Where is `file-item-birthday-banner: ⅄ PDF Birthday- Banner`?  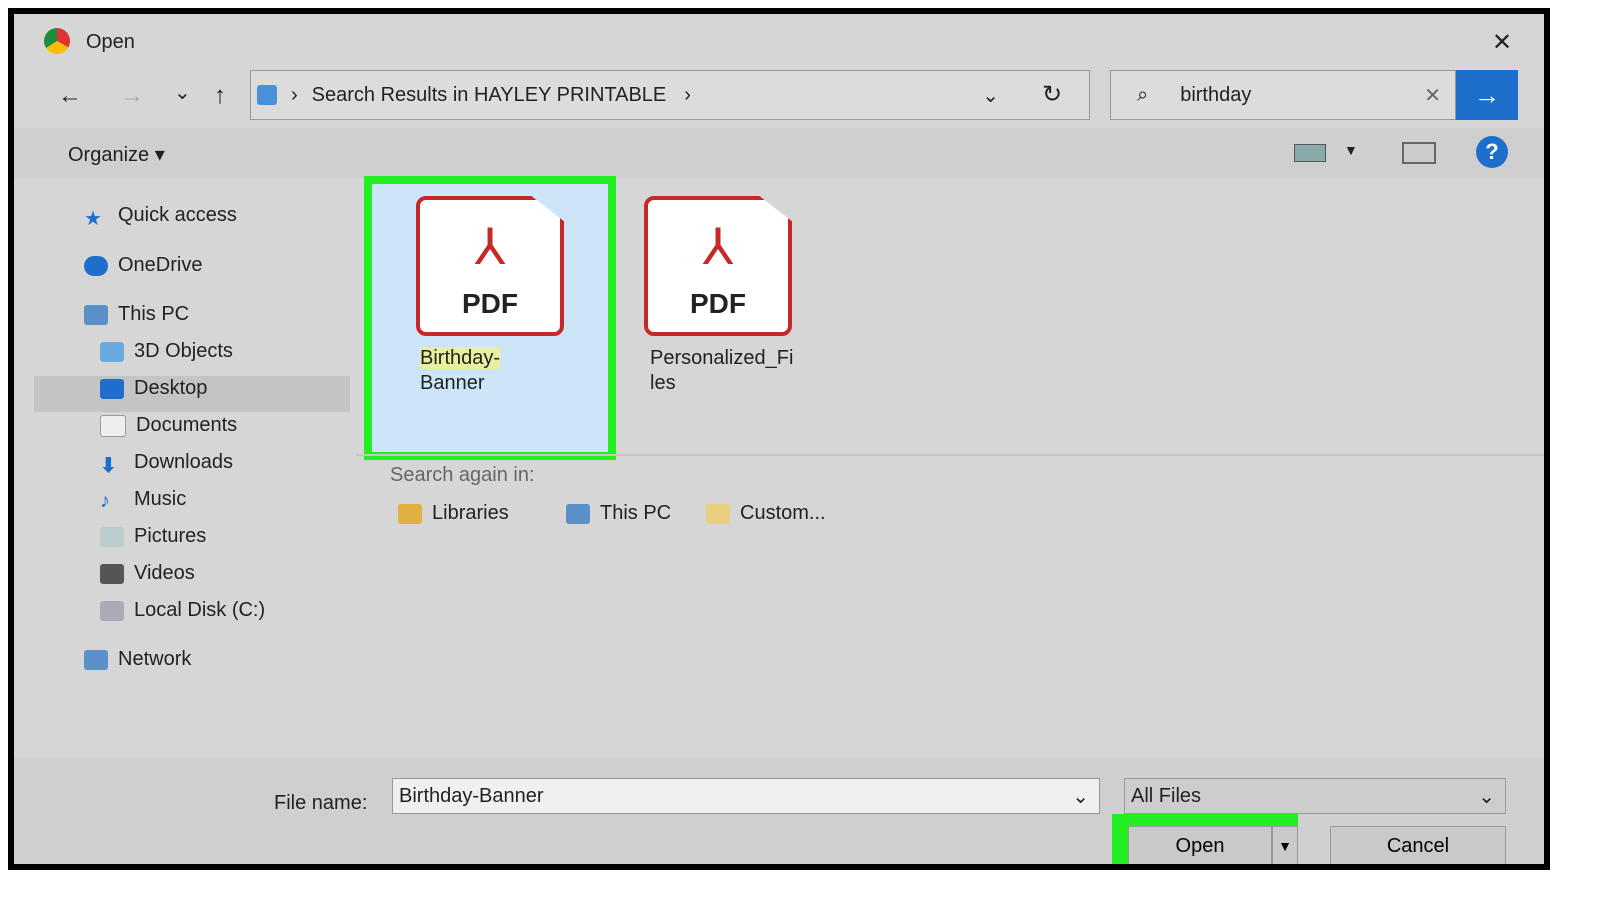
file-item-birthday-banner: ⅄ PDF Birthday- Banner is located at coordinates (490, 318).